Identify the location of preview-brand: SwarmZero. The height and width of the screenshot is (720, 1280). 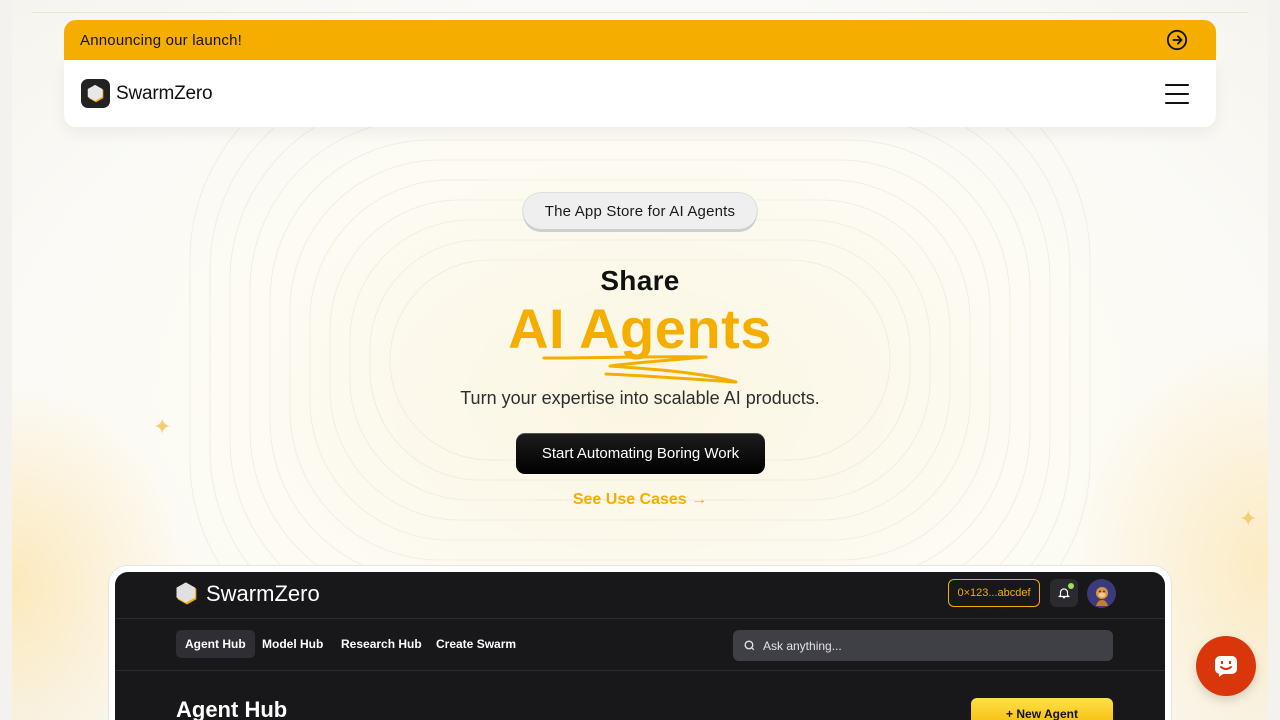
(246, 594).